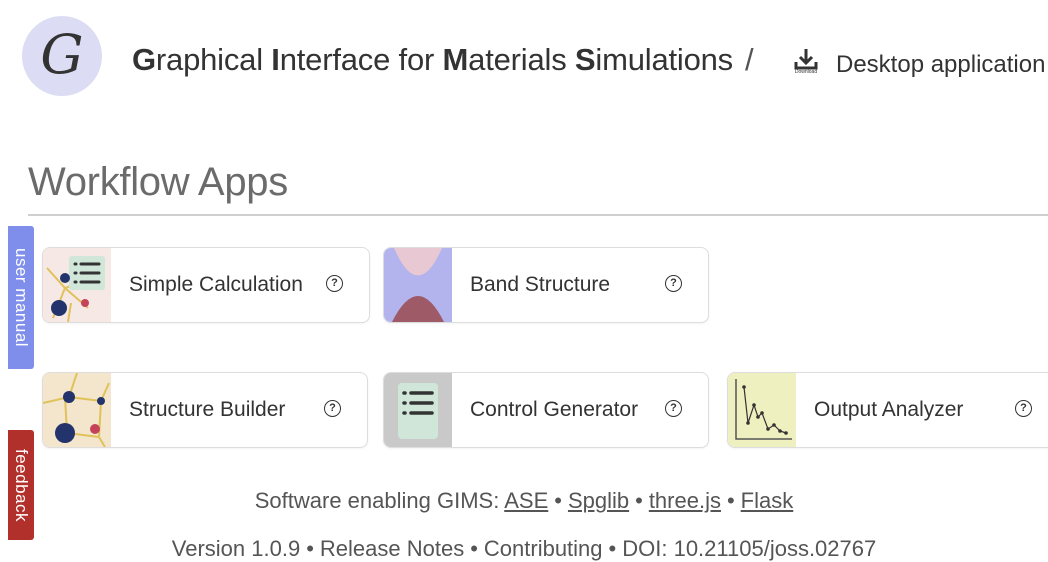 The image size is (1048, 562). What do you see at coordinates (767, 500) in the screenshot?
I see `link-flask: Flask` at bounding box center [767, 500].